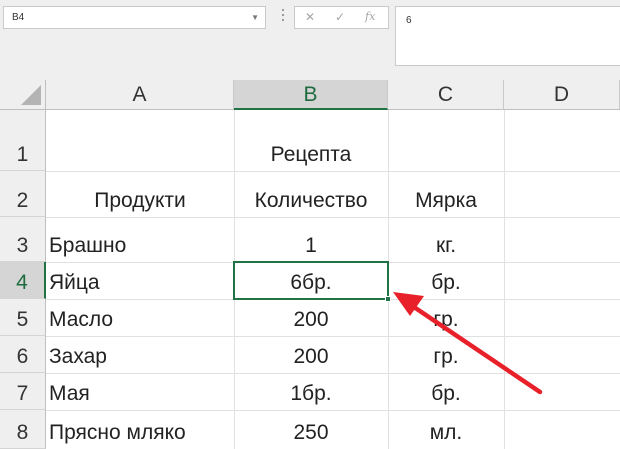 Image resolution: width=620 pixels, height=449 pixels. Describe the element at coordinates (311, 391) in the screenshot. I see `cell-b7: 1бр.` at that location.